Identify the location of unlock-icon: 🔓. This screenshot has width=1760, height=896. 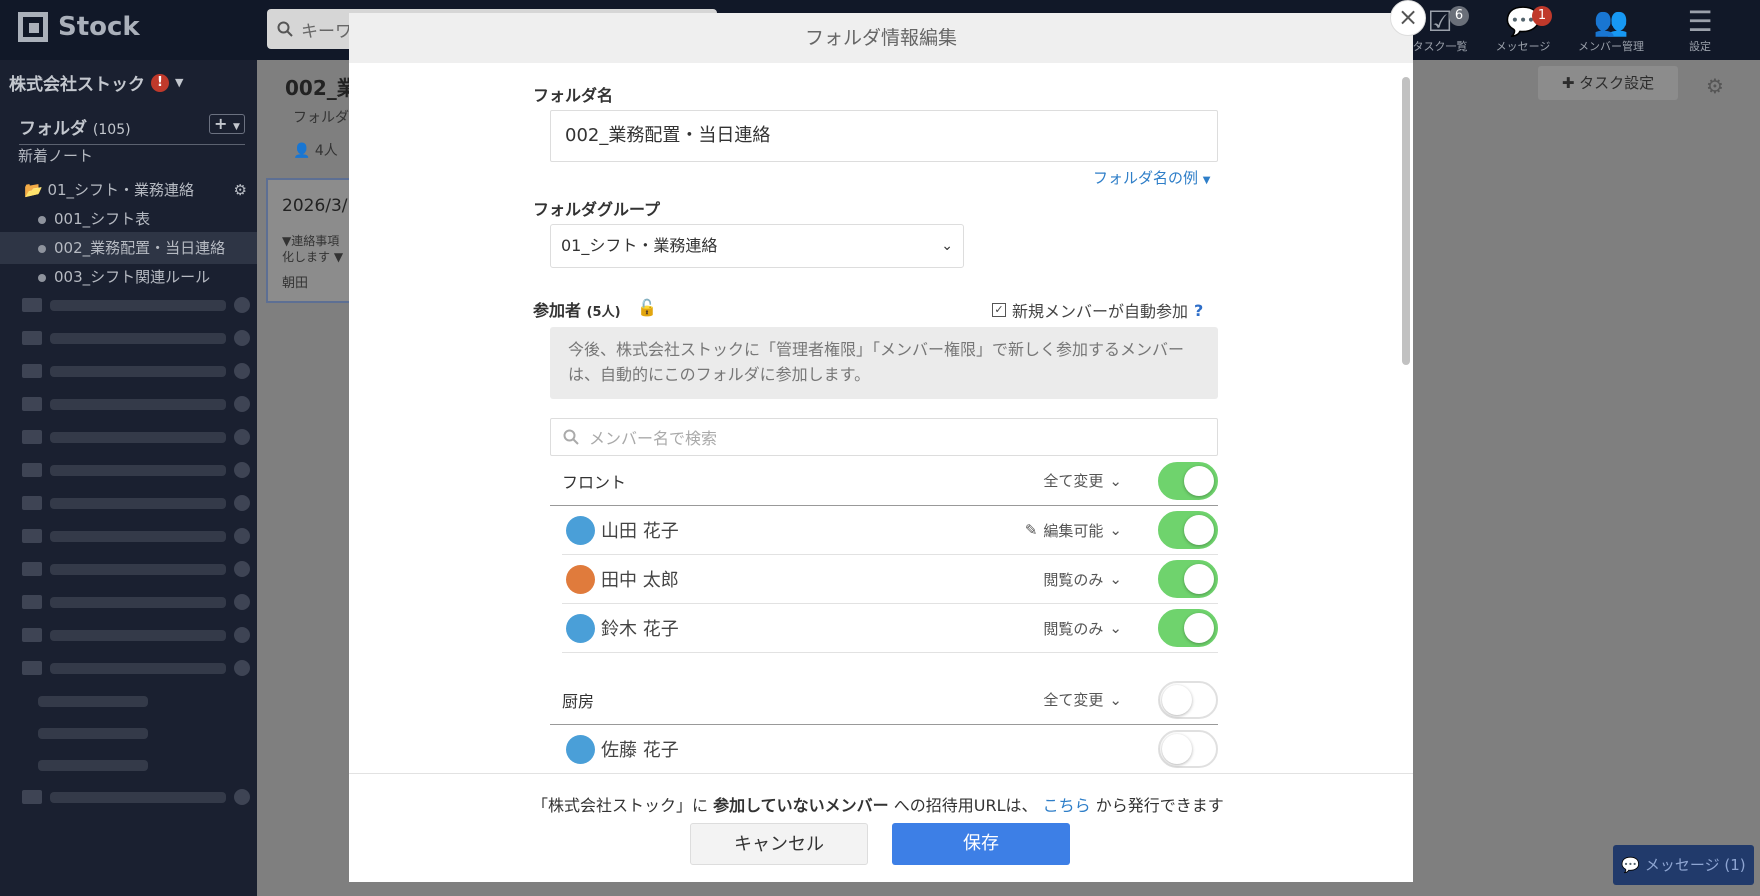
(647, 307).